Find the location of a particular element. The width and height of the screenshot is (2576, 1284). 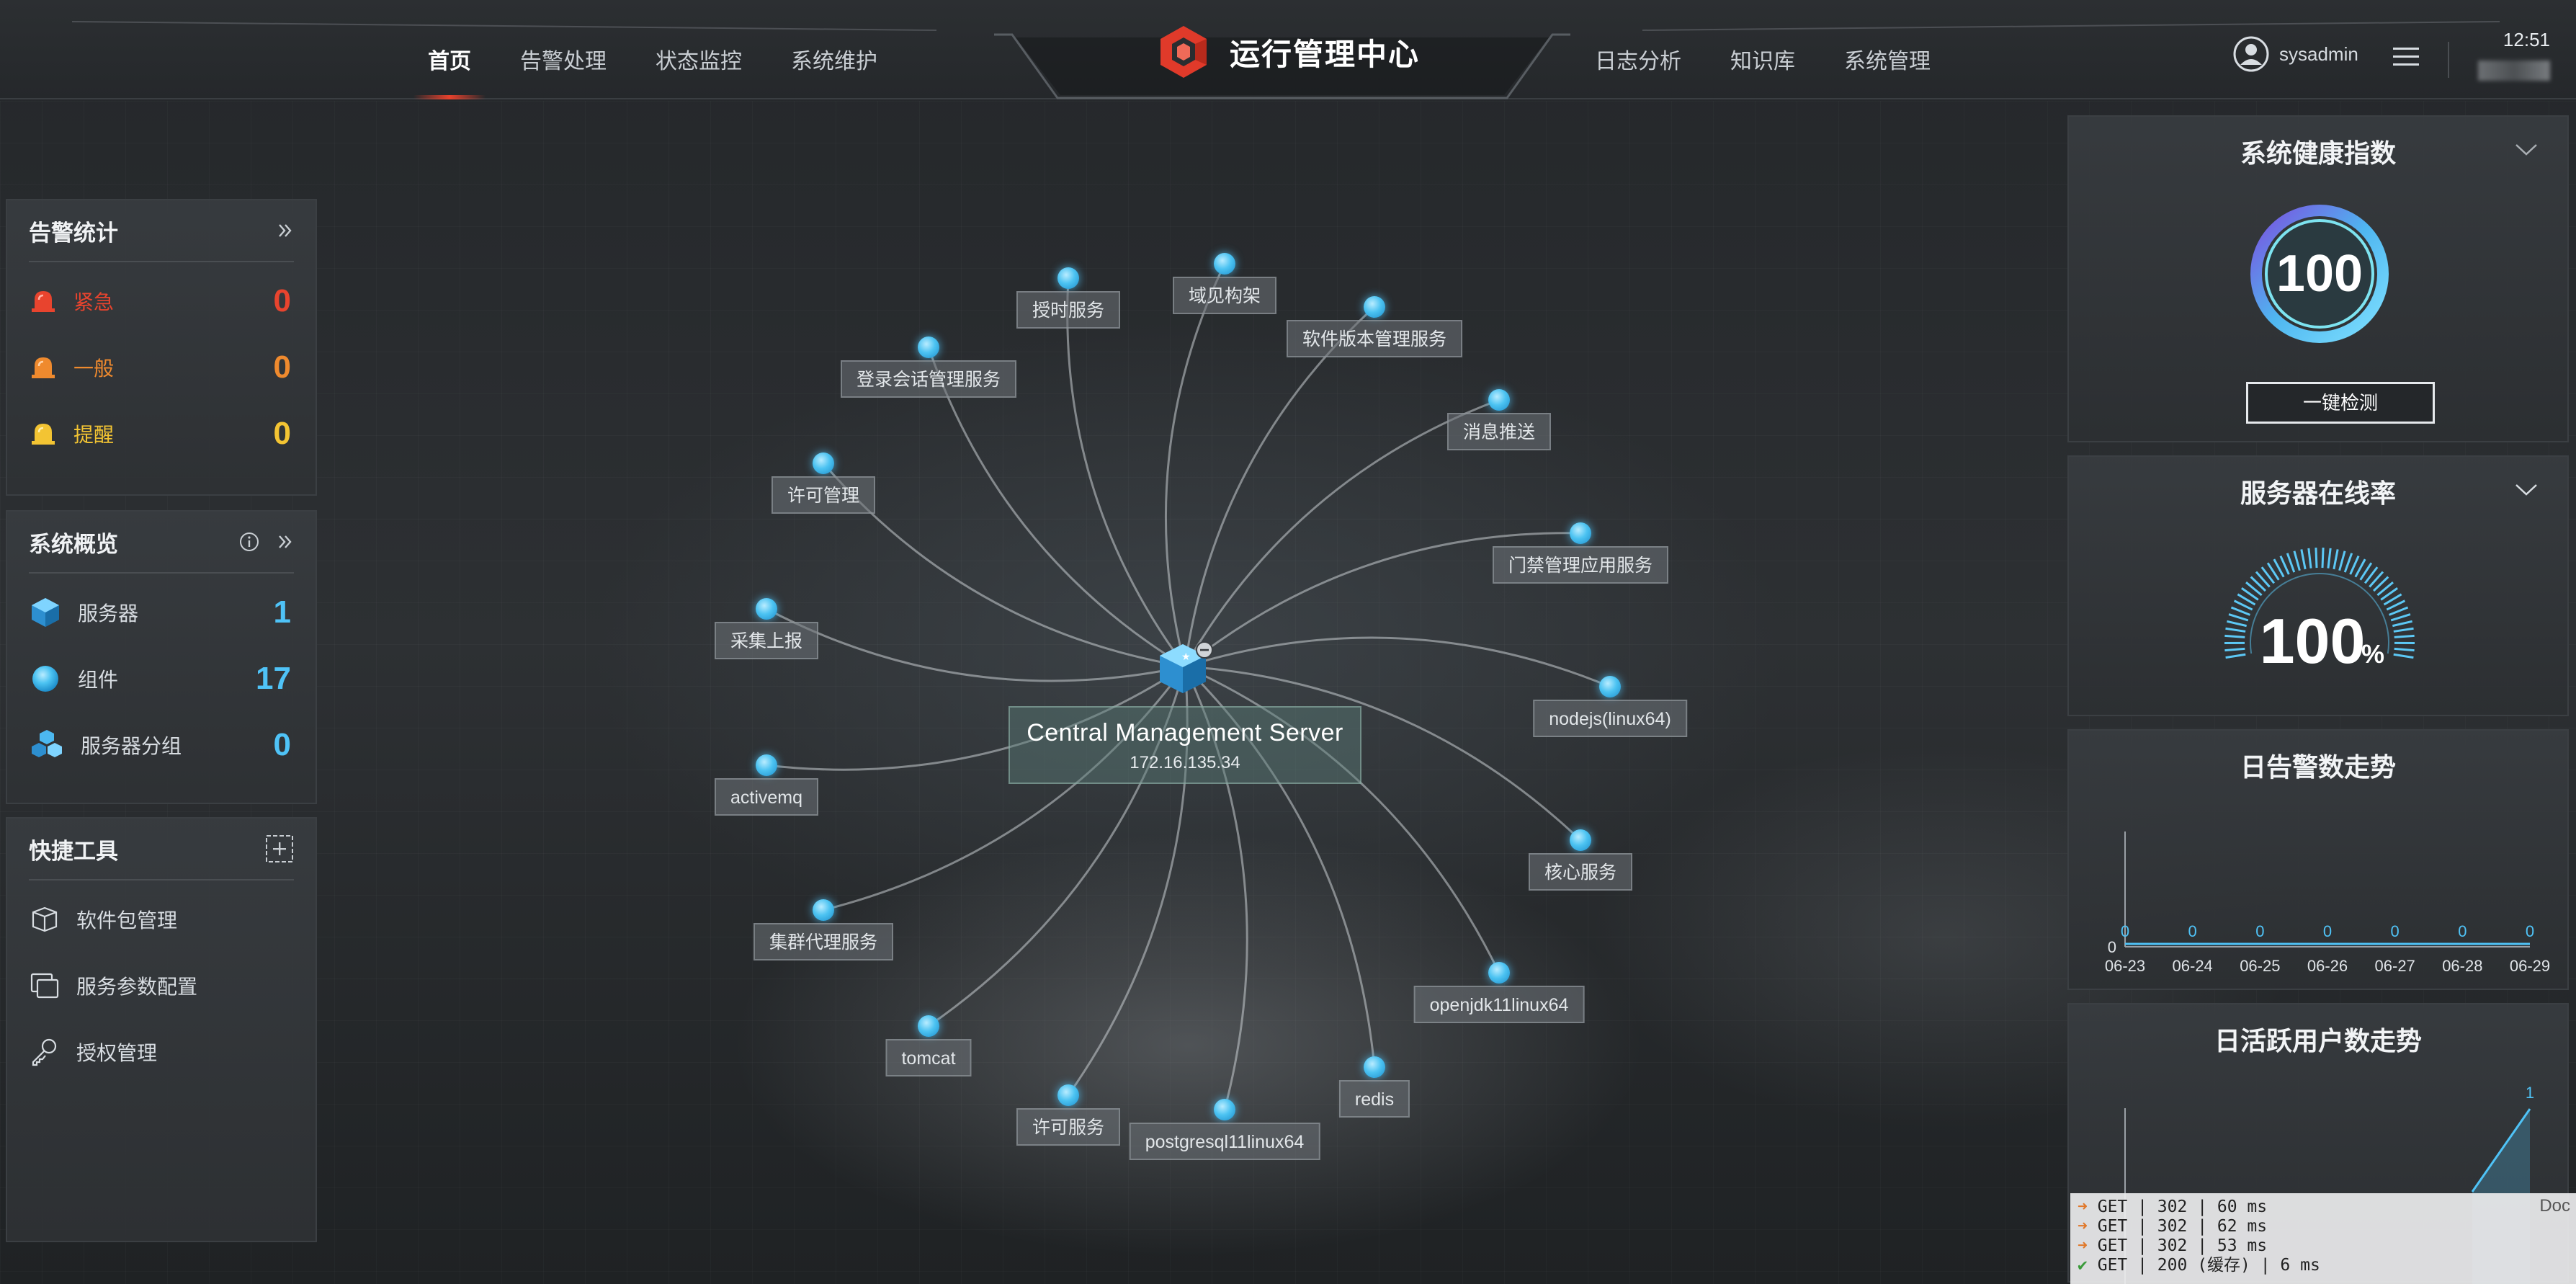

debug-line: ➜ GET | 302 | 53 ms is located at coordinates (2173, 1245).